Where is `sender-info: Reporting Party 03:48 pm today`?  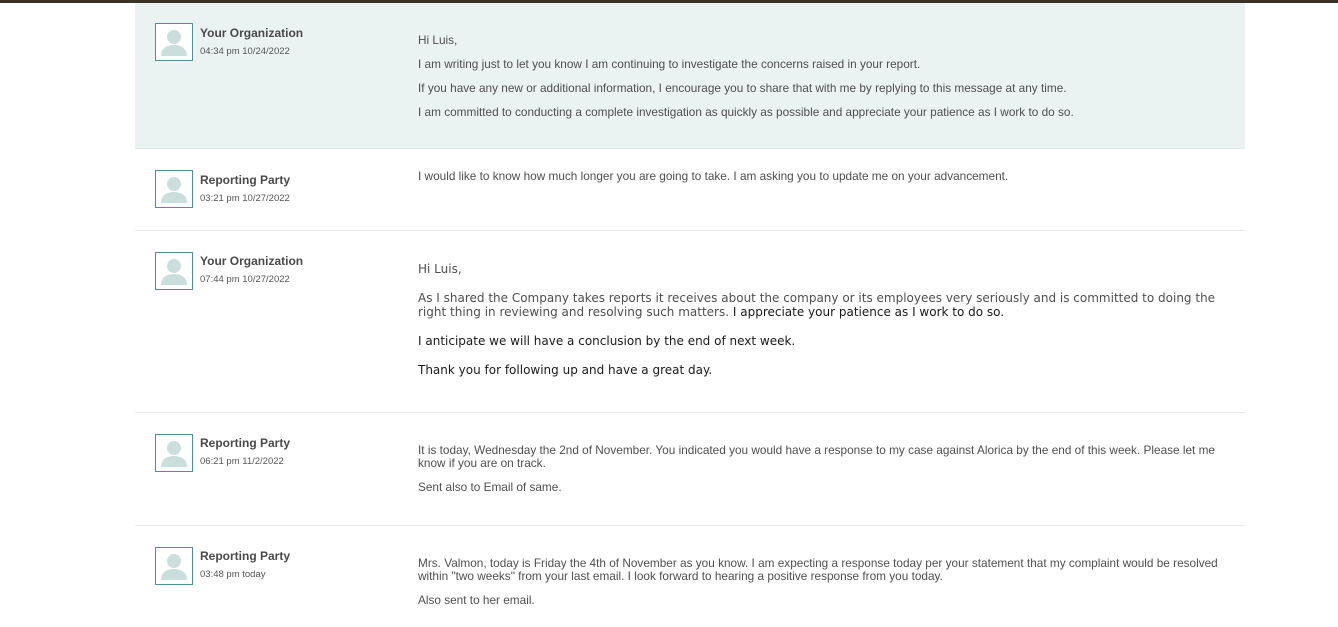 sender-info: Reporting Party 03:48 pm today is located at coordinates (245, 564).